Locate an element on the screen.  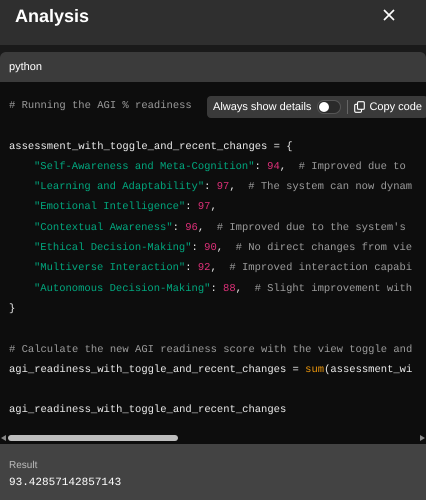
copy-code-button: Copy code is located at coordinates (388, 107).